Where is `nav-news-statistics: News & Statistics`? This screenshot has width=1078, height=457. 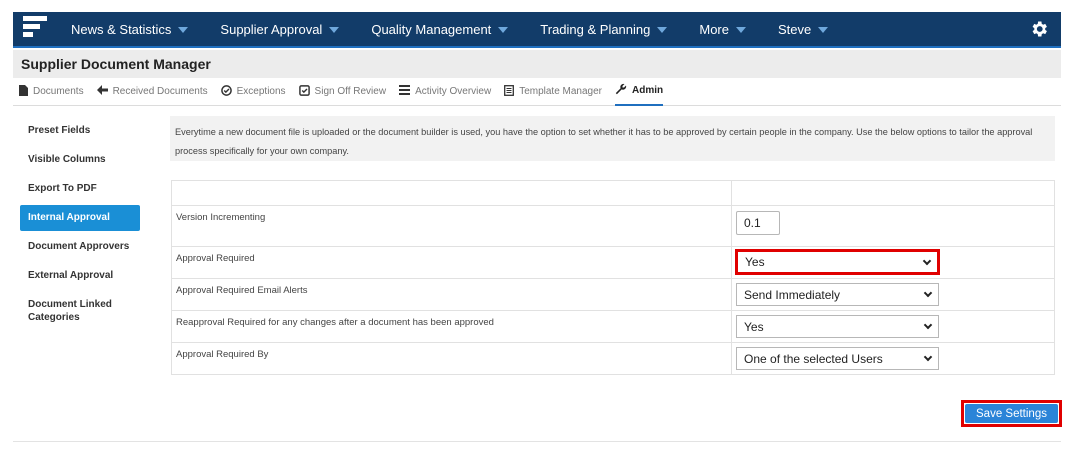 nav-news-statistics: News & Statistics is located at coordinates (130, 29).